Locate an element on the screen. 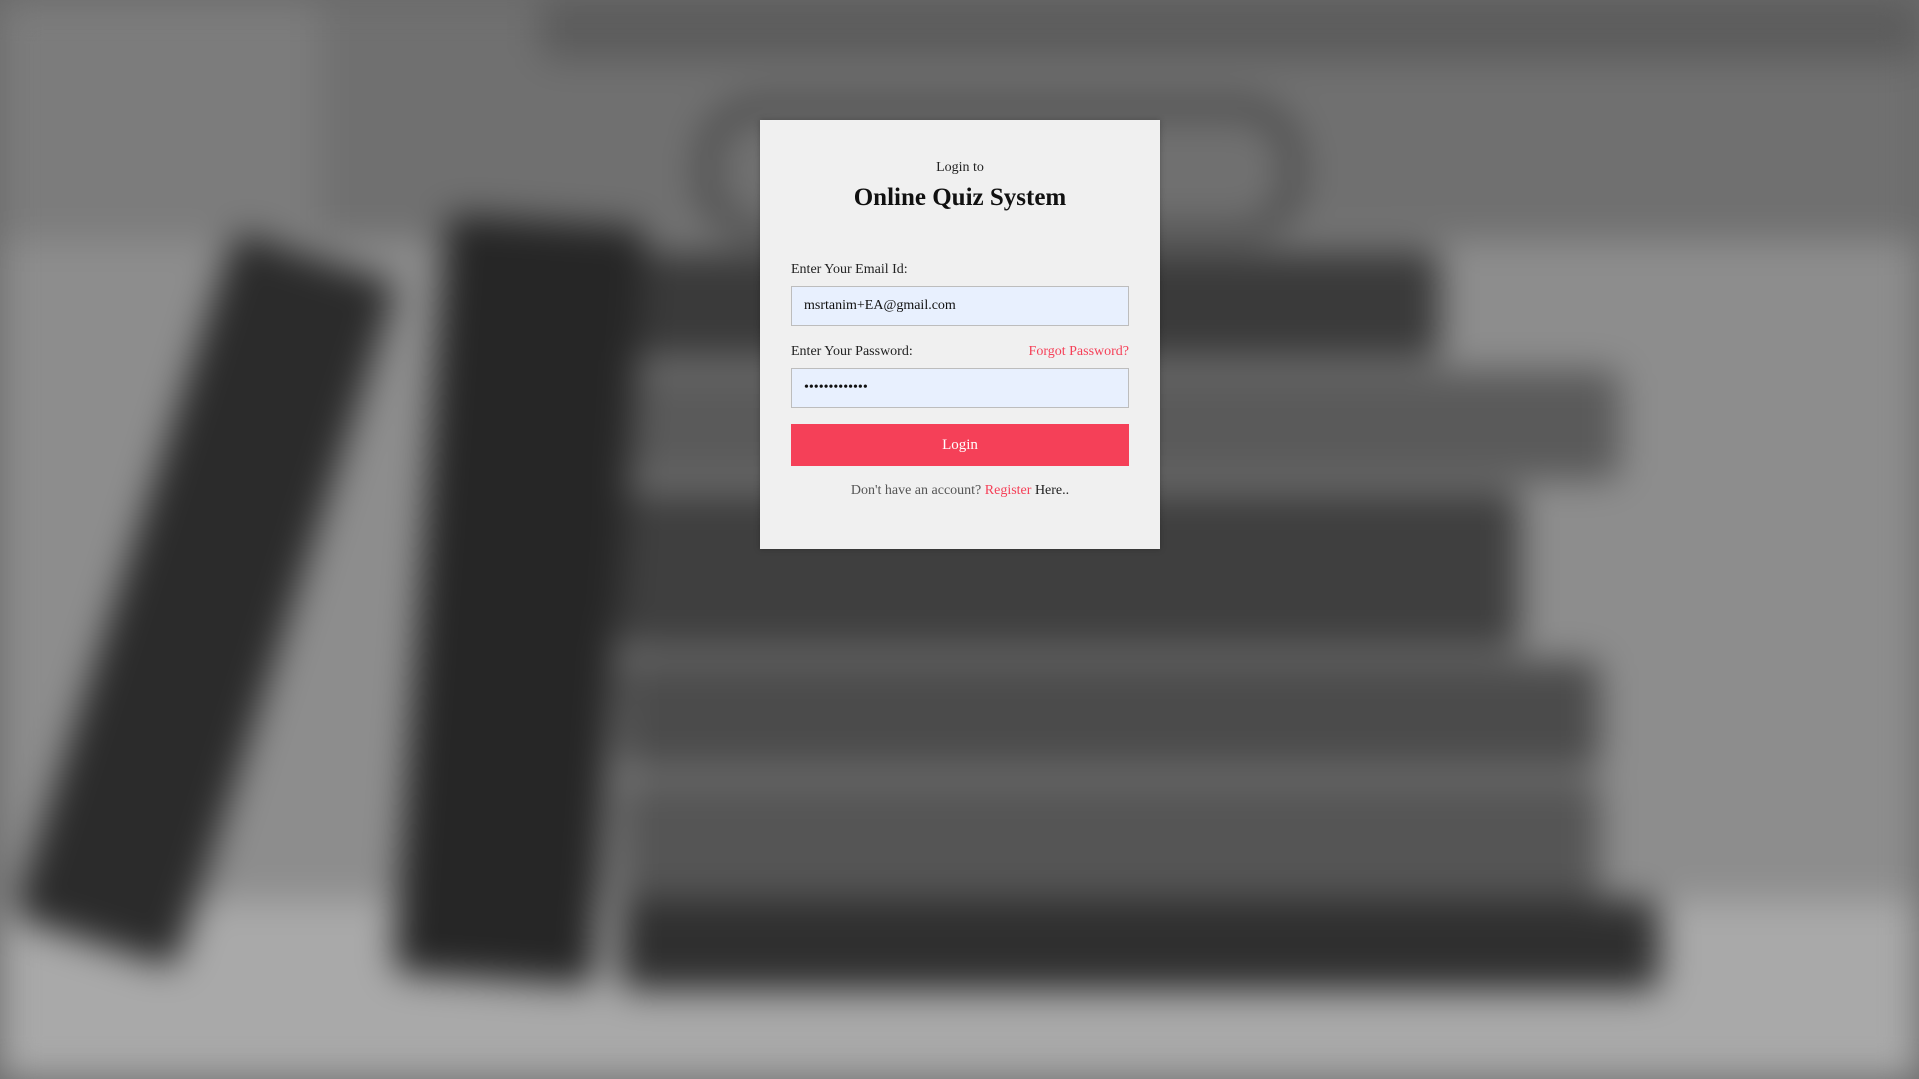 Image resolution: width=1919 pixels, height=1079 pixels. forgot-password-link: Forgot Password? is located at coordinates (1079, 352).